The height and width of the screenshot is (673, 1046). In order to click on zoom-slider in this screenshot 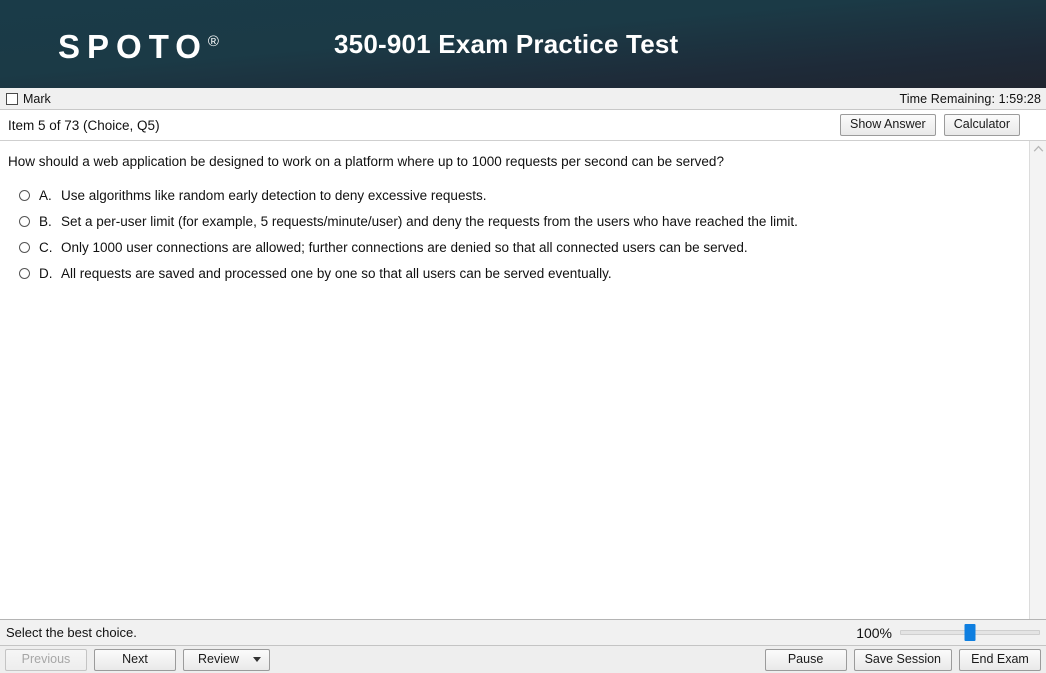, I will do `click(970, 632)`.